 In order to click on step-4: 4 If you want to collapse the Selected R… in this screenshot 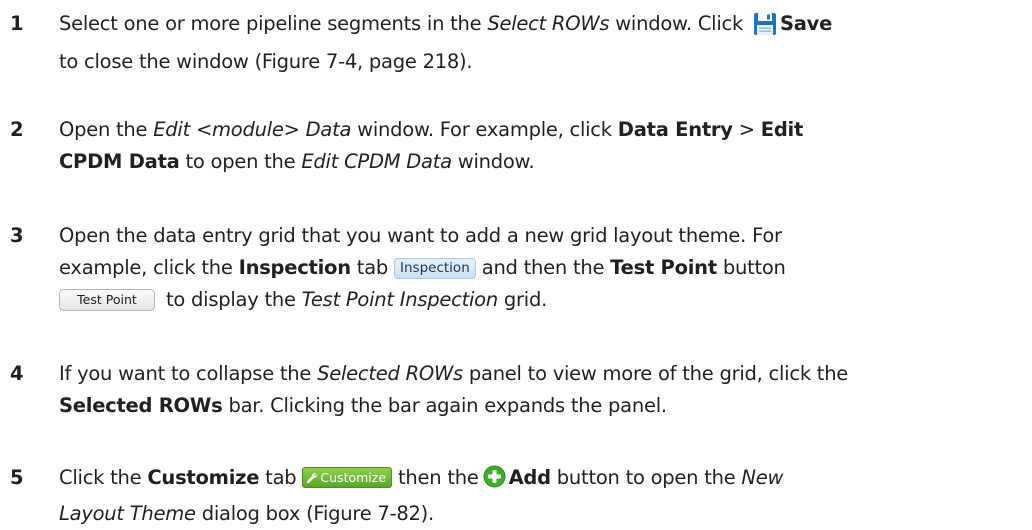, I will do `click(424, 390)`.